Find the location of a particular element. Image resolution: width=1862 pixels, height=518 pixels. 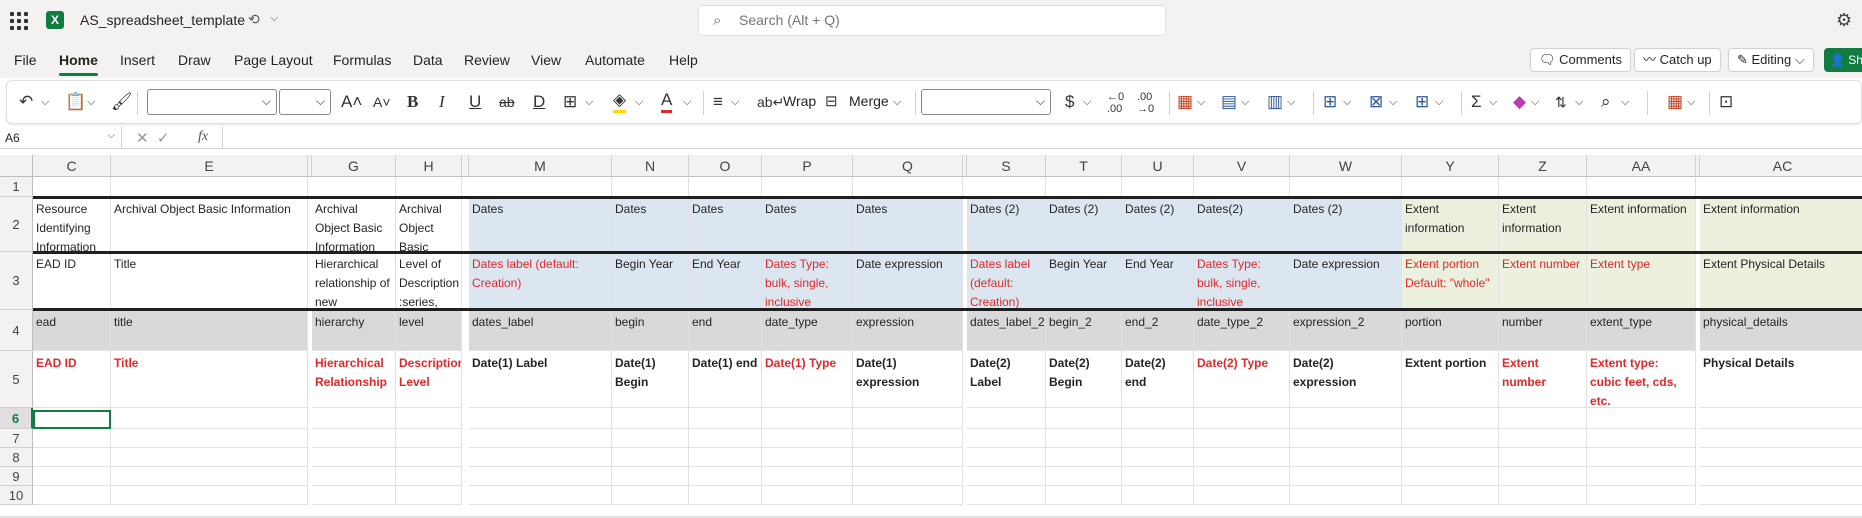

find-dropdown-icon: ⌵ is located at coordinates (1625, 102).